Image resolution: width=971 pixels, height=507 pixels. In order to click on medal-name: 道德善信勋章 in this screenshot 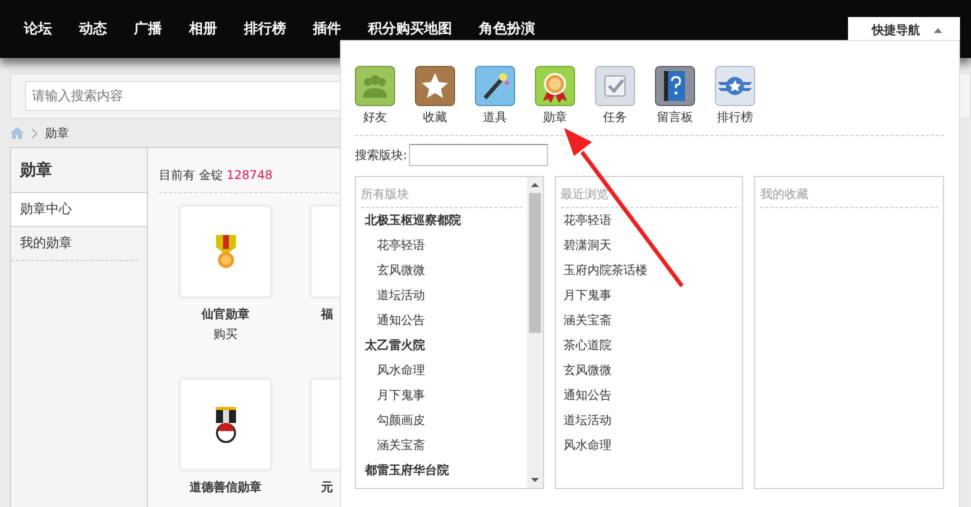, I will do `click(226, 487)`.